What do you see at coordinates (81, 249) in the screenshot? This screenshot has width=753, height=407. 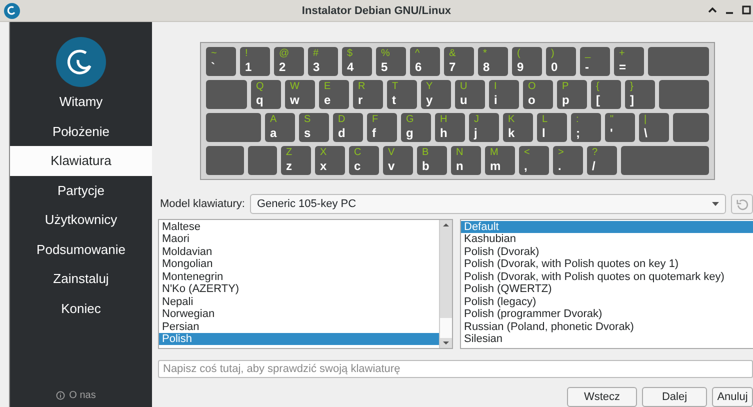 I see `sidebar-item: Podsumowanie` at bounding box center [81, 249].